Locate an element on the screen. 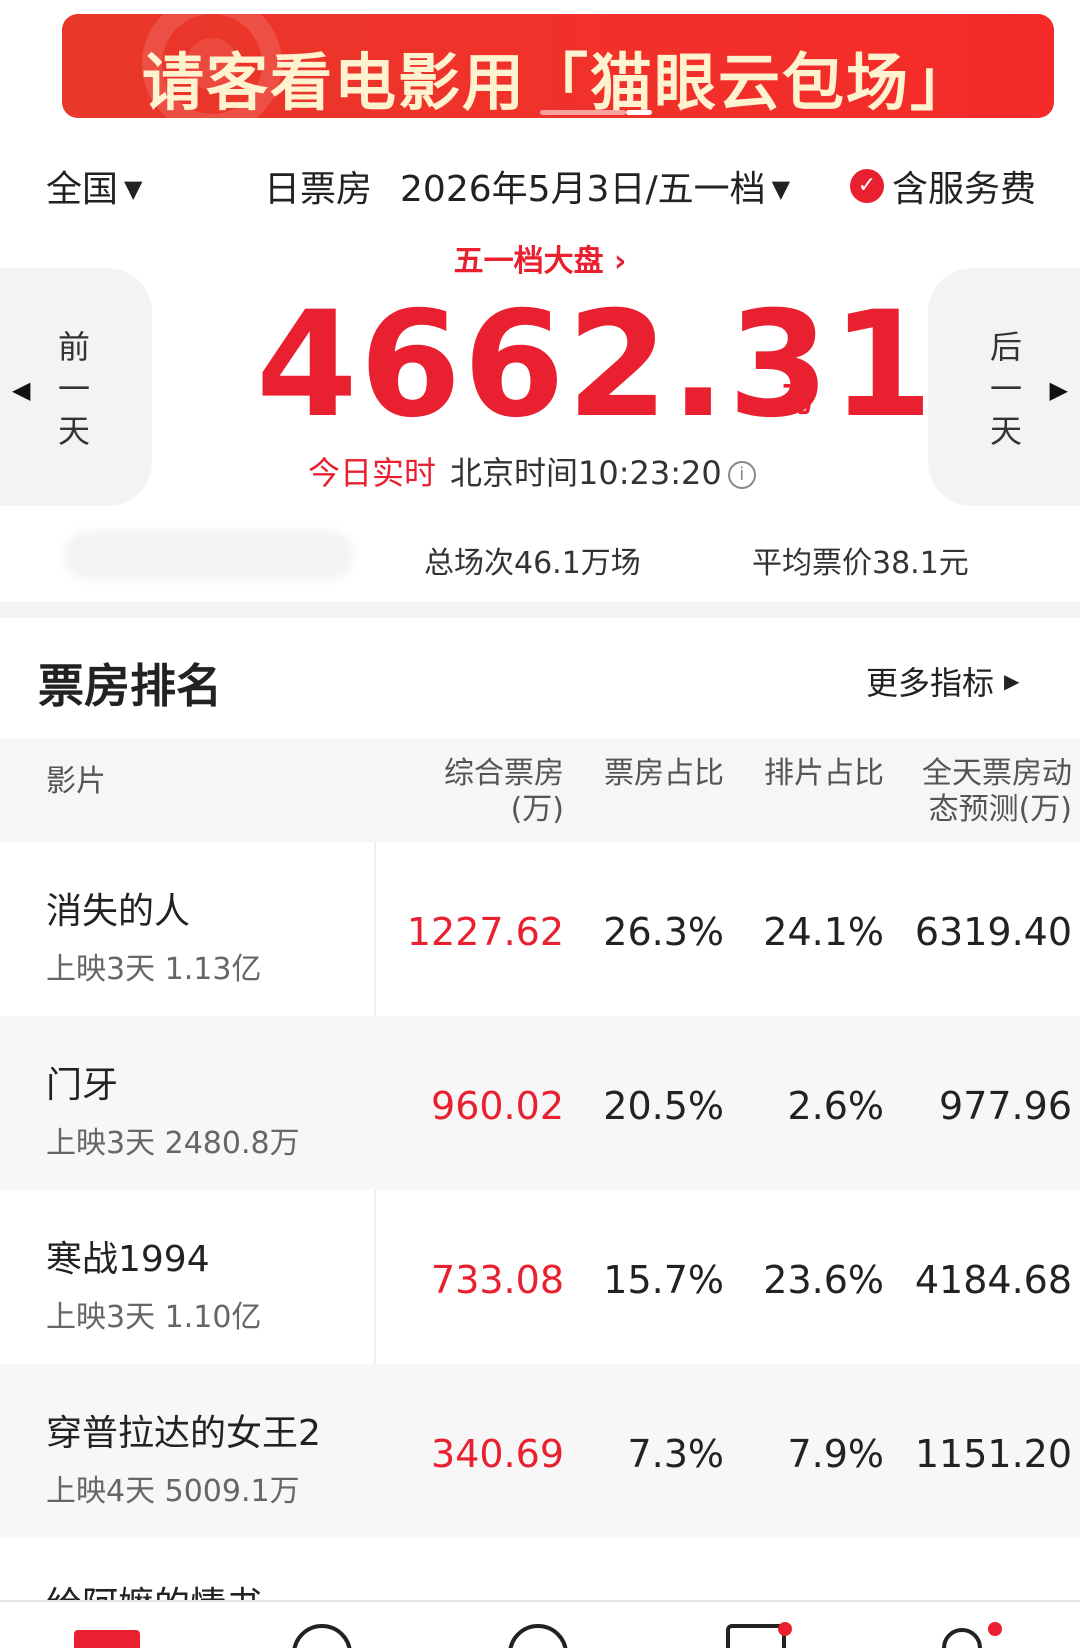 Image resolution: width=1080 pixels, height=1648 pixels. forecast-value: 6319.40 is located at coordinates (993, 932).